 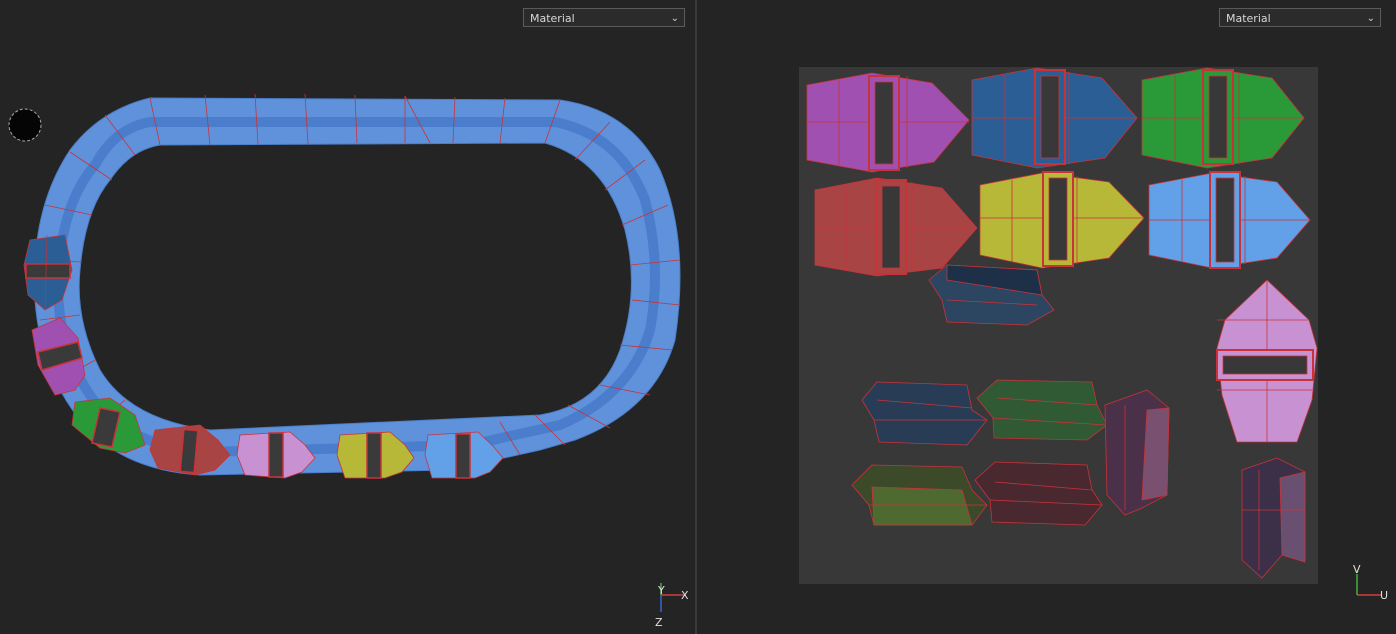 I want to click on uv-island-strip-blue, so click(x=991, y=295).